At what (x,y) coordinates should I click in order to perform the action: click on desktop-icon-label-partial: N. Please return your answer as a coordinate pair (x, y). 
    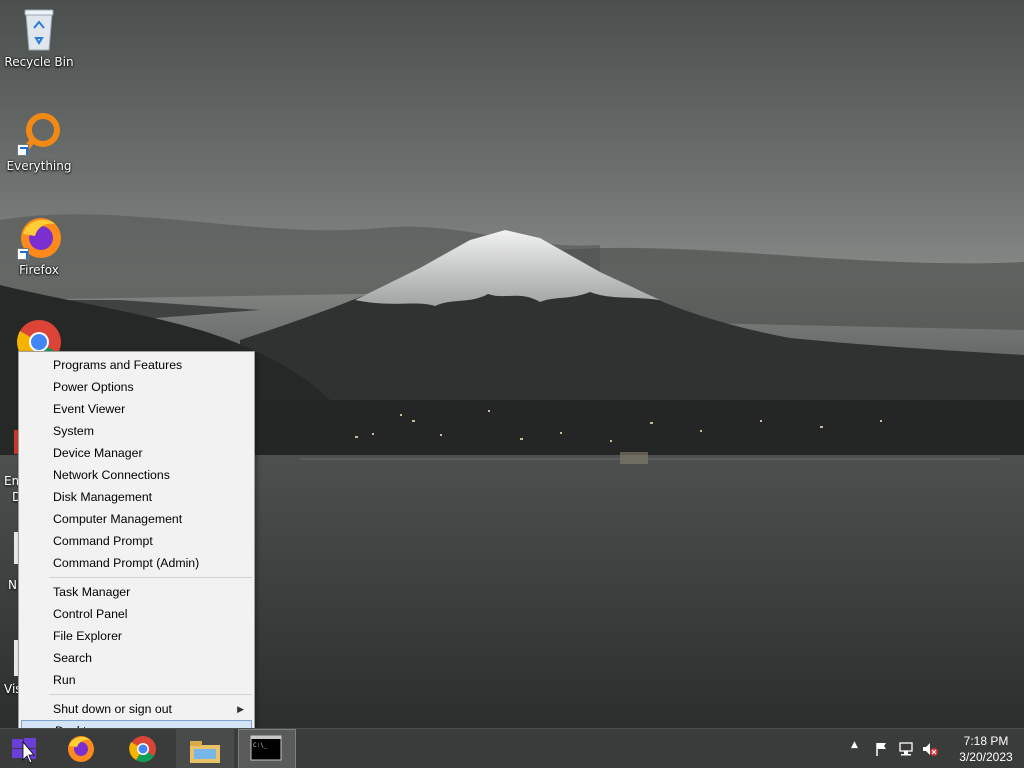
    Looking at the image, I should click on (12, 585).